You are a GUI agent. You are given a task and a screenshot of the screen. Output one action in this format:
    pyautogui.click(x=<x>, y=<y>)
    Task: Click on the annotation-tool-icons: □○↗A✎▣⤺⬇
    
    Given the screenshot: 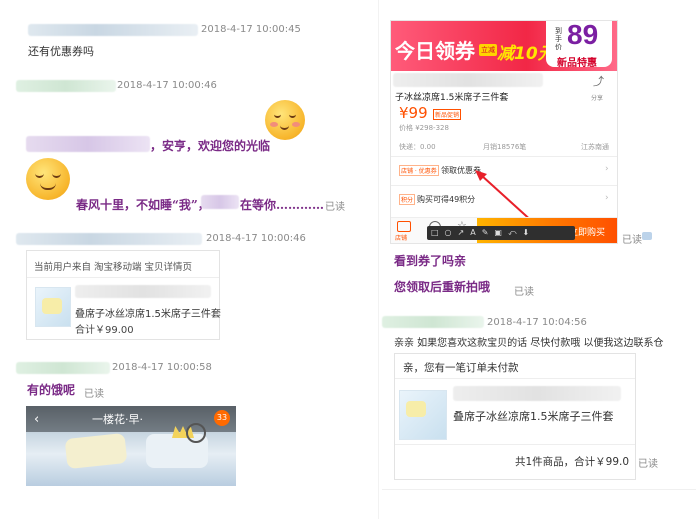 What is the action you would take?
    pyautogui.click(x=483, y=233)
    